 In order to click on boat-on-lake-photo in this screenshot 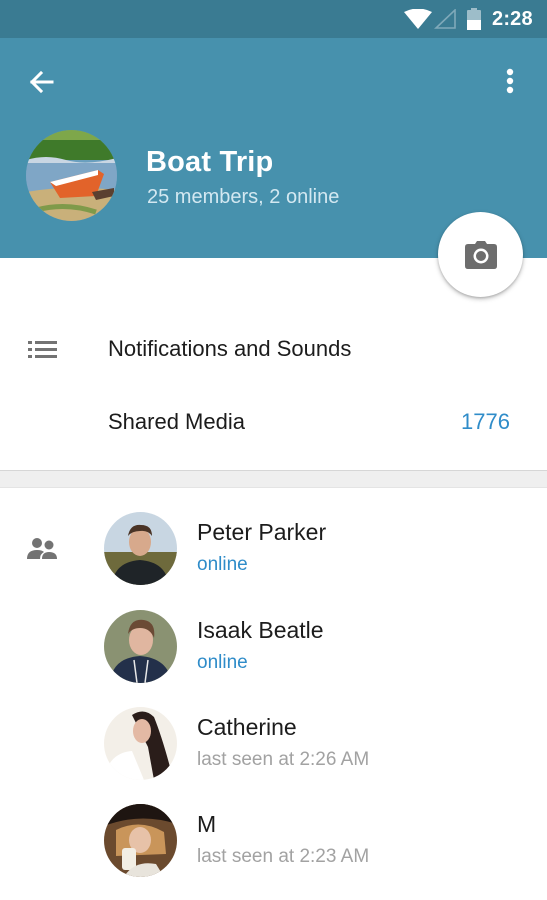, I will do `click(71, 175)`.